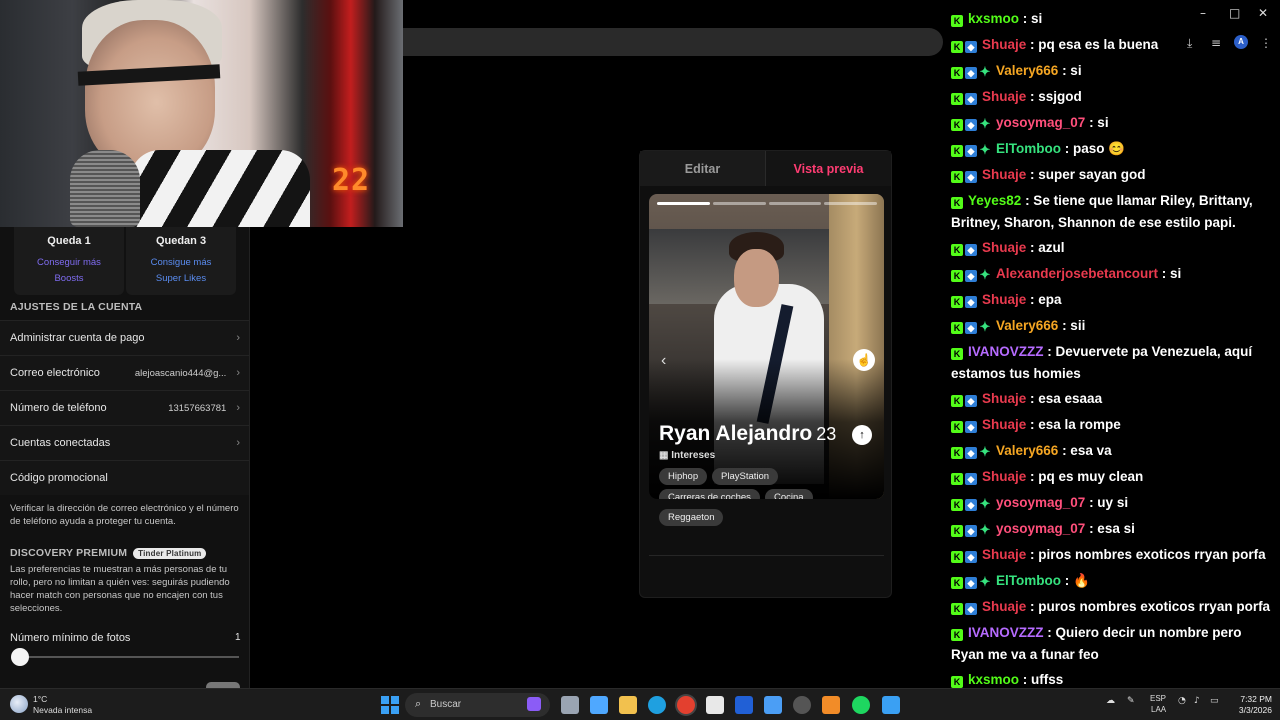  I want to click on clock-date: 3/3/2026, so click(1255, 710).